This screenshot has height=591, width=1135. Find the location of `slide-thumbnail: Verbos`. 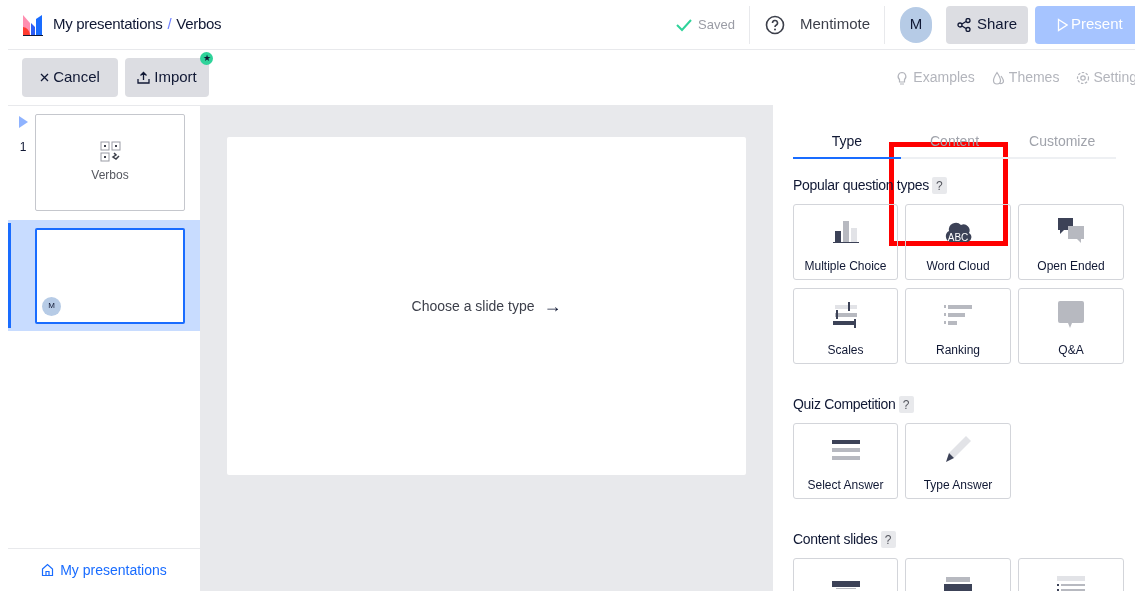

slide-thumbnail: Verbos is located at coordinates (110, 162).